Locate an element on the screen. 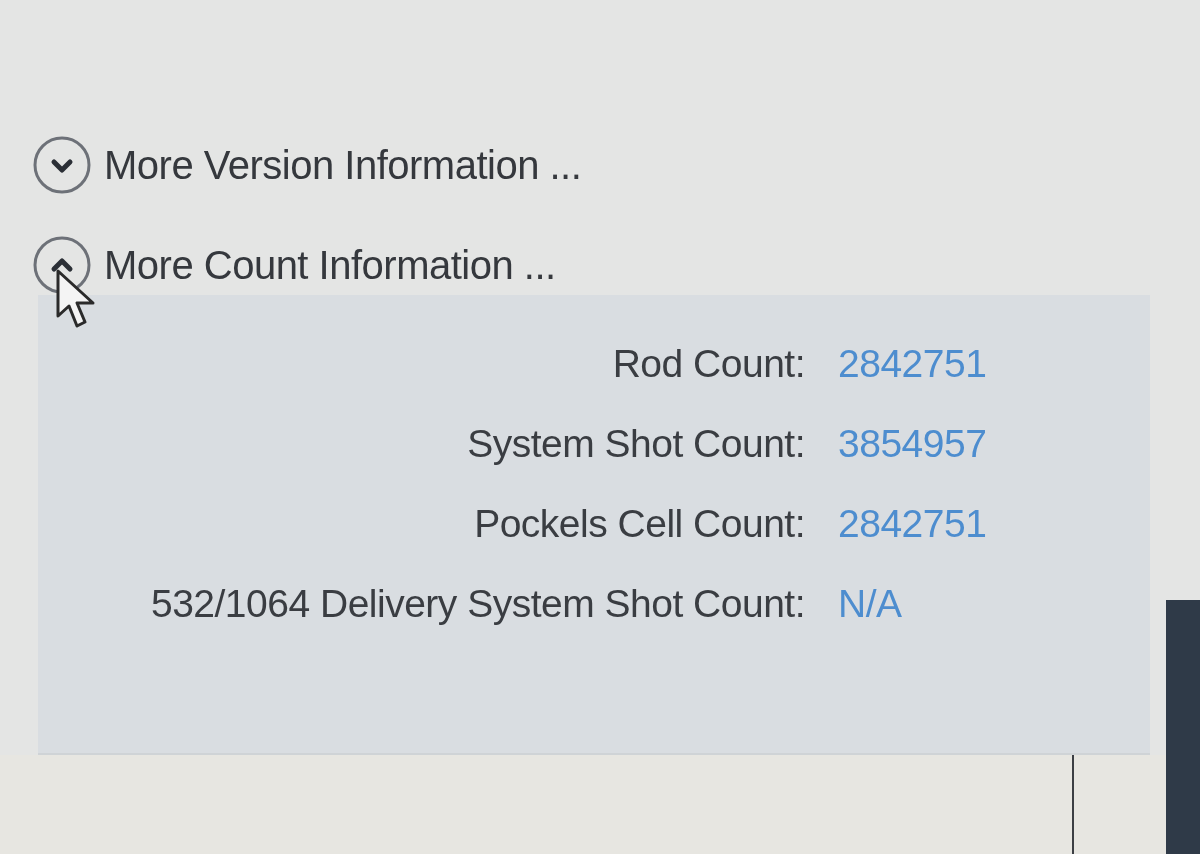 The height and width of the screenshot is (854, 1200). chevron-down-icon is located at coordinates (62, 165).